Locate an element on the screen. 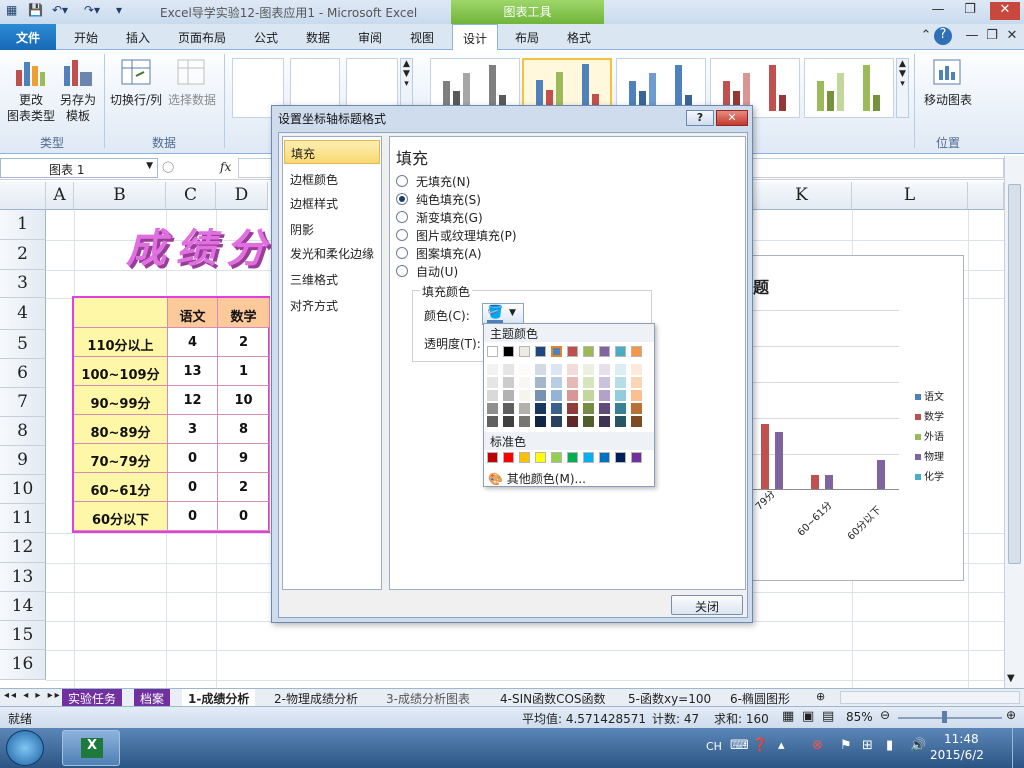  page-layout-view-icon: ▣ is located at coordinates (808, 716).